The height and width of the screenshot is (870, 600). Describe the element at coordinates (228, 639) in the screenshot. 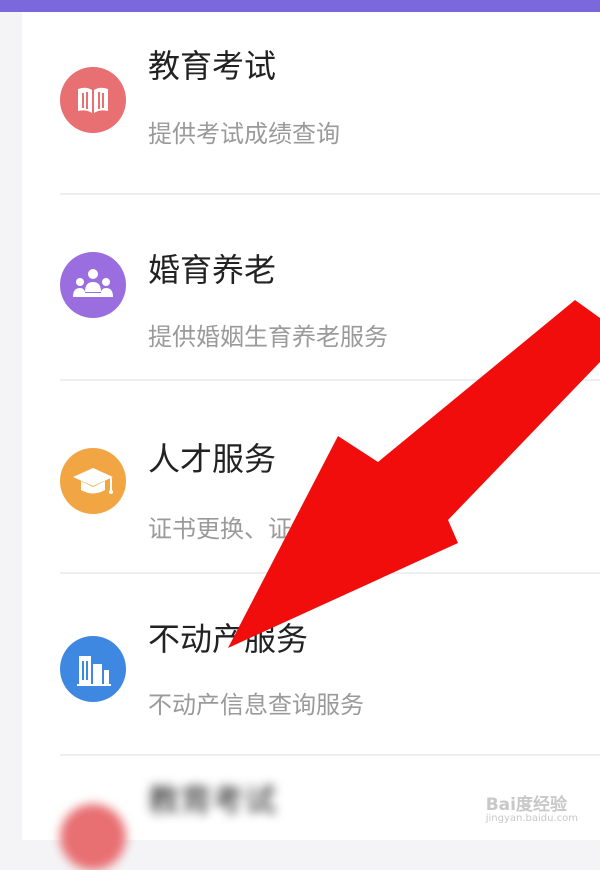

I see `service-title: 不动产服务` at that location.